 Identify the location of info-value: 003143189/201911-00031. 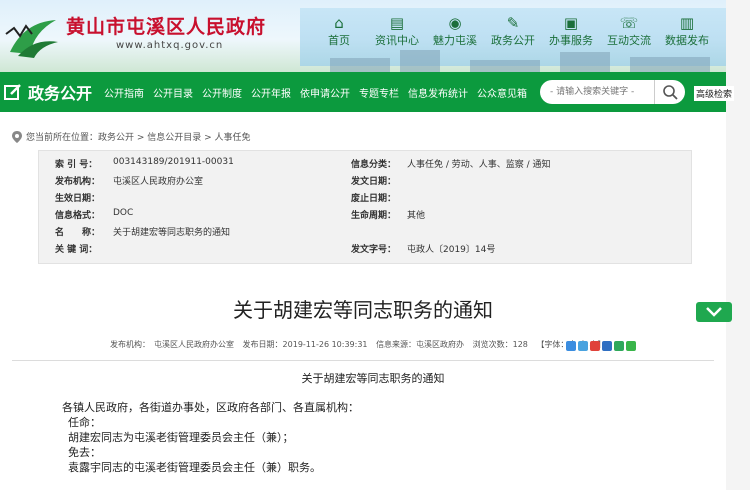
(173, 162).